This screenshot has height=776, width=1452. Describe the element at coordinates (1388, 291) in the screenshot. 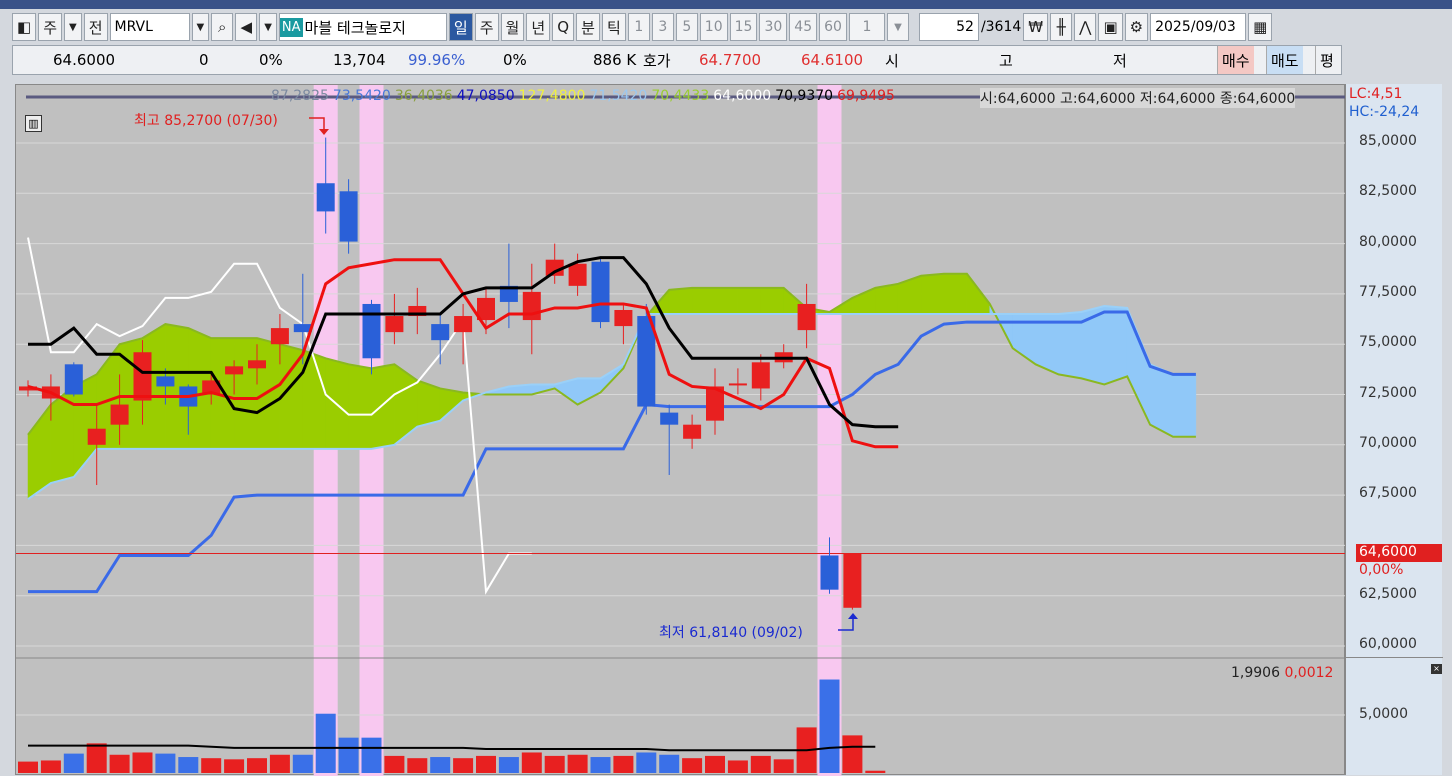

I see `price-axis-label: 77,5000` at that location.